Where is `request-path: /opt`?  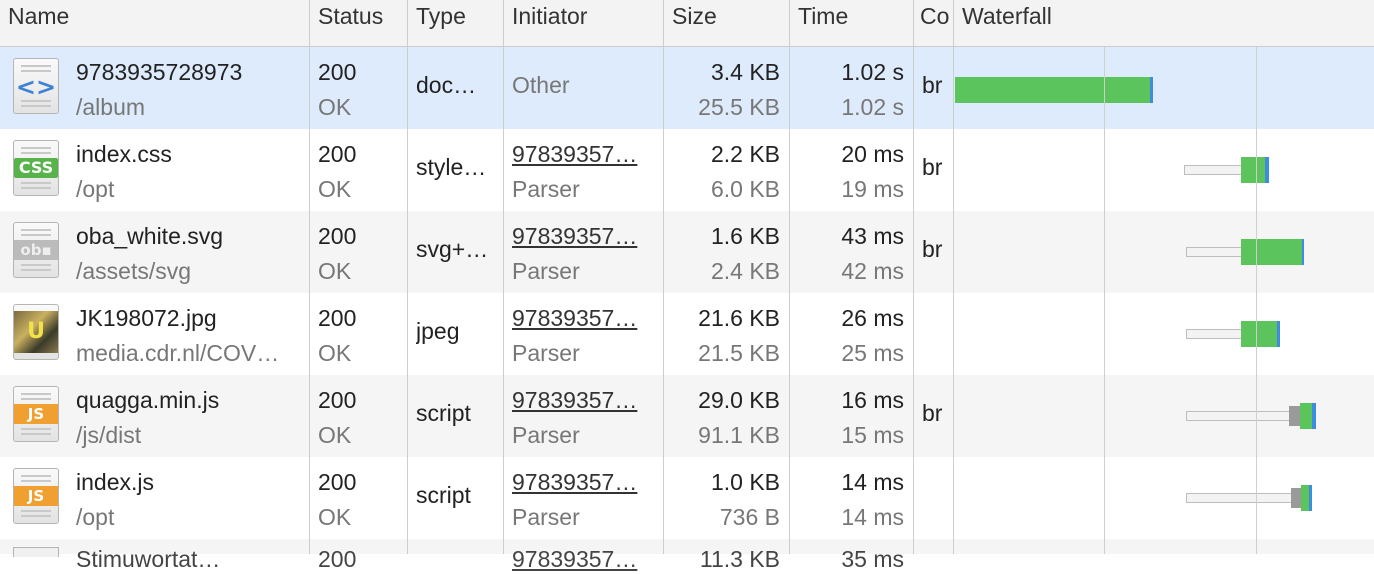
request-path: /opt is located at coordinates (95, 517).